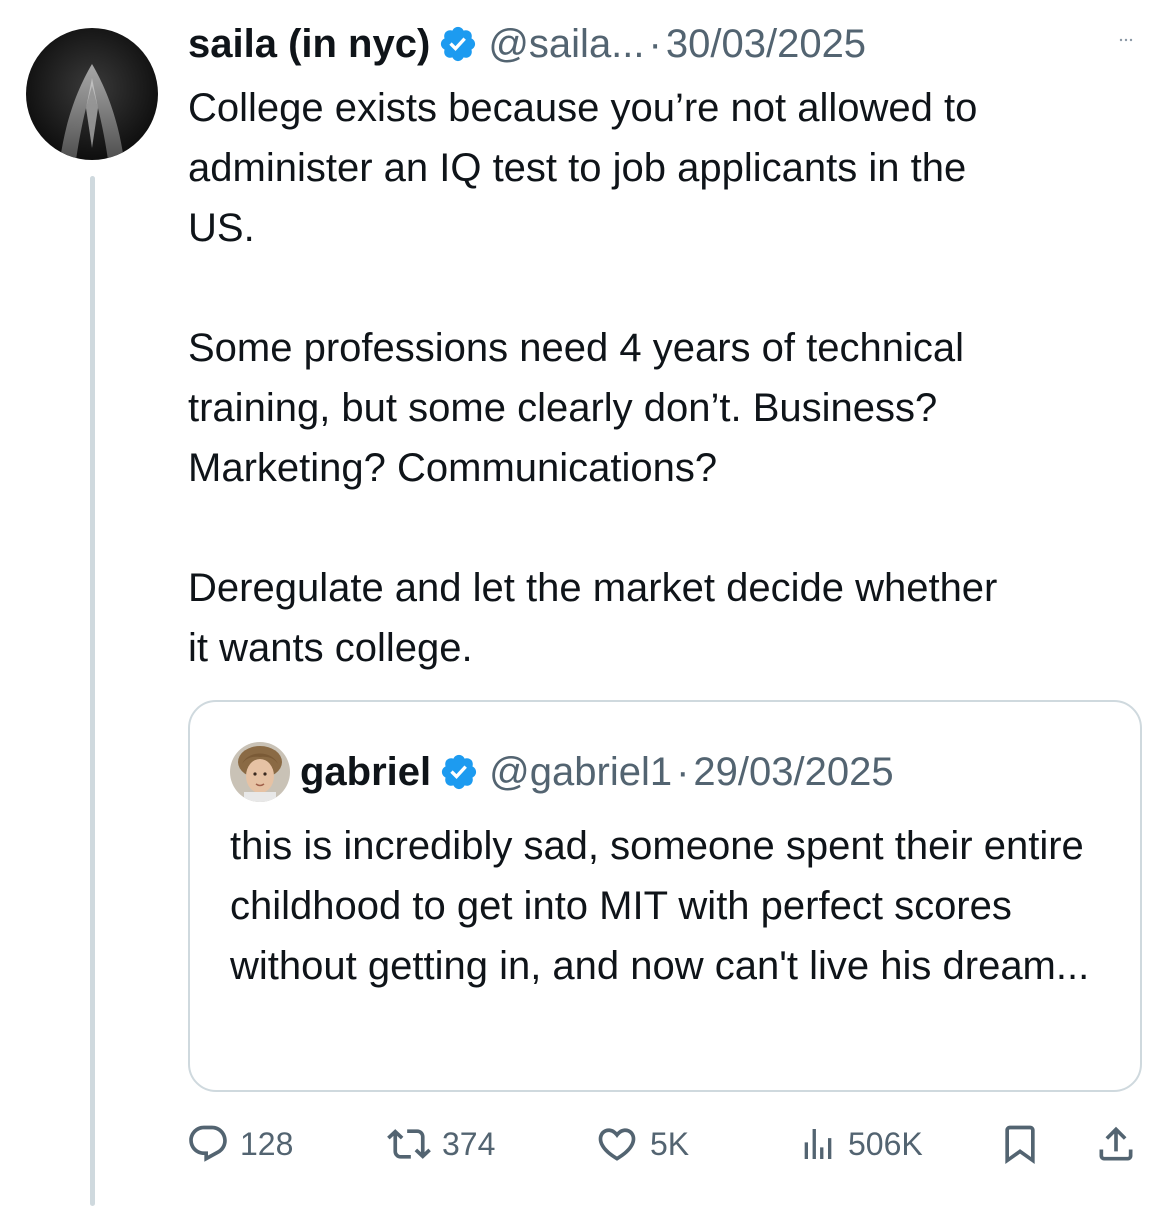 The height and width of the screenshot is (1206, 1172). Describe the element at coordinates (366, 771) in the screenshot. I see `quoted-author-name: gabriel` at that location.